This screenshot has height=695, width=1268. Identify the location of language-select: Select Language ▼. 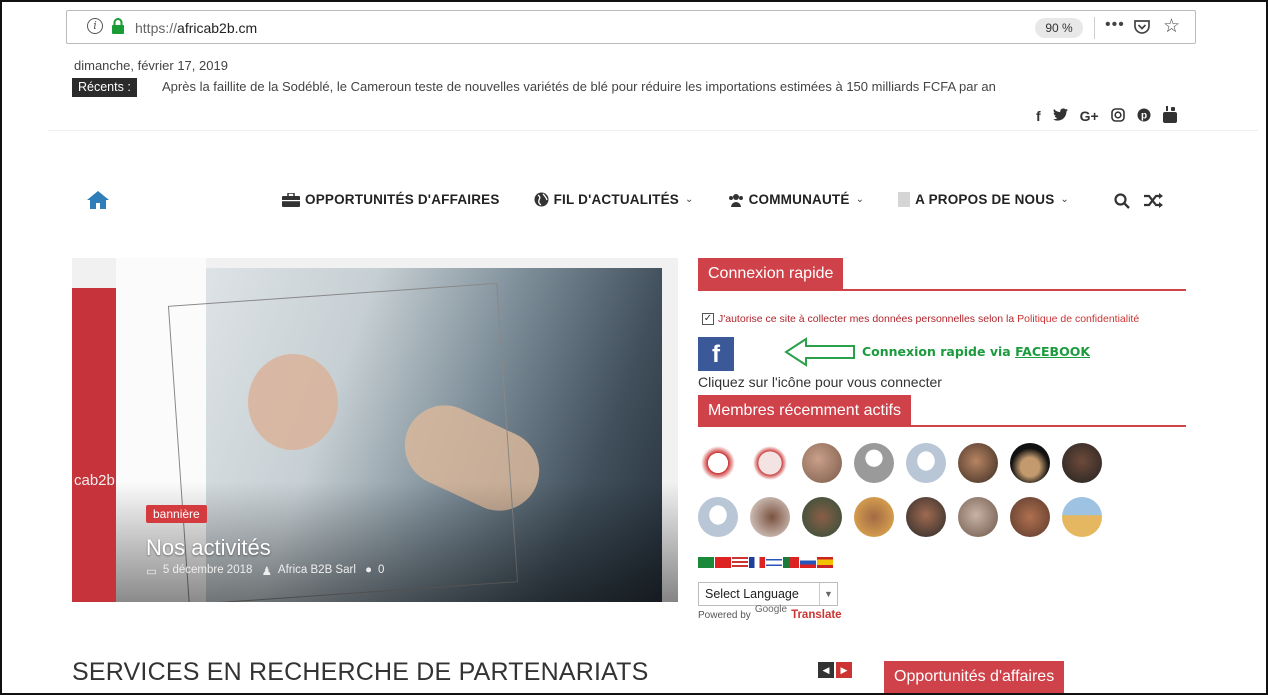
(768, 594).